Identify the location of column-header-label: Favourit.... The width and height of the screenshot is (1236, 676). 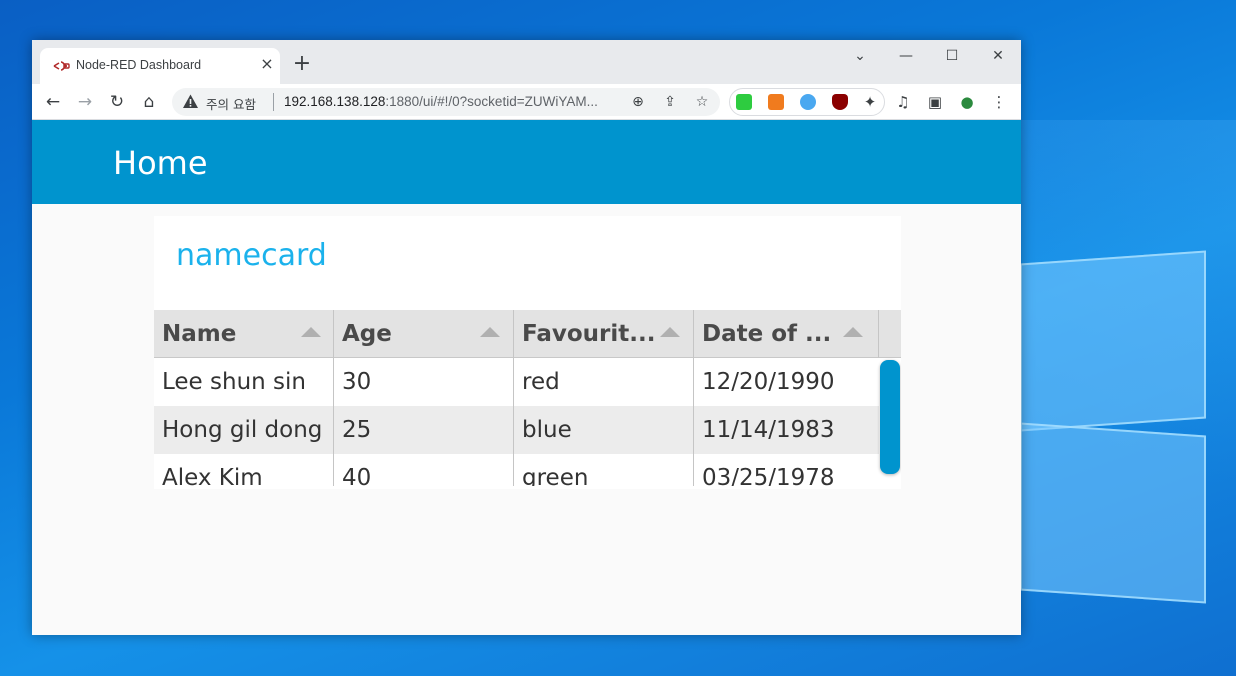
(589, 334).